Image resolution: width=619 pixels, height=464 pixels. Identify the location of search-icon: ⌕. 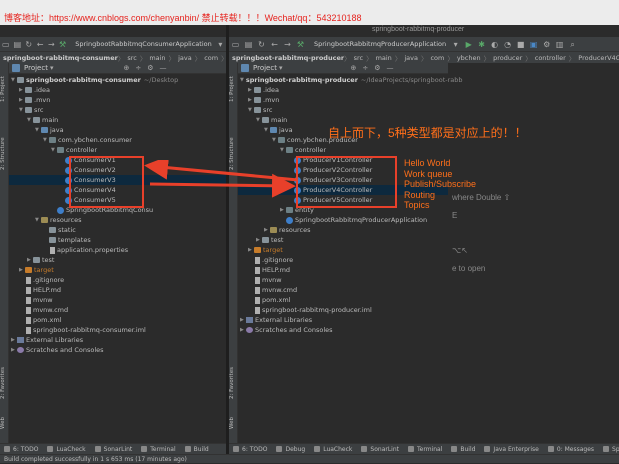
(572, 44).